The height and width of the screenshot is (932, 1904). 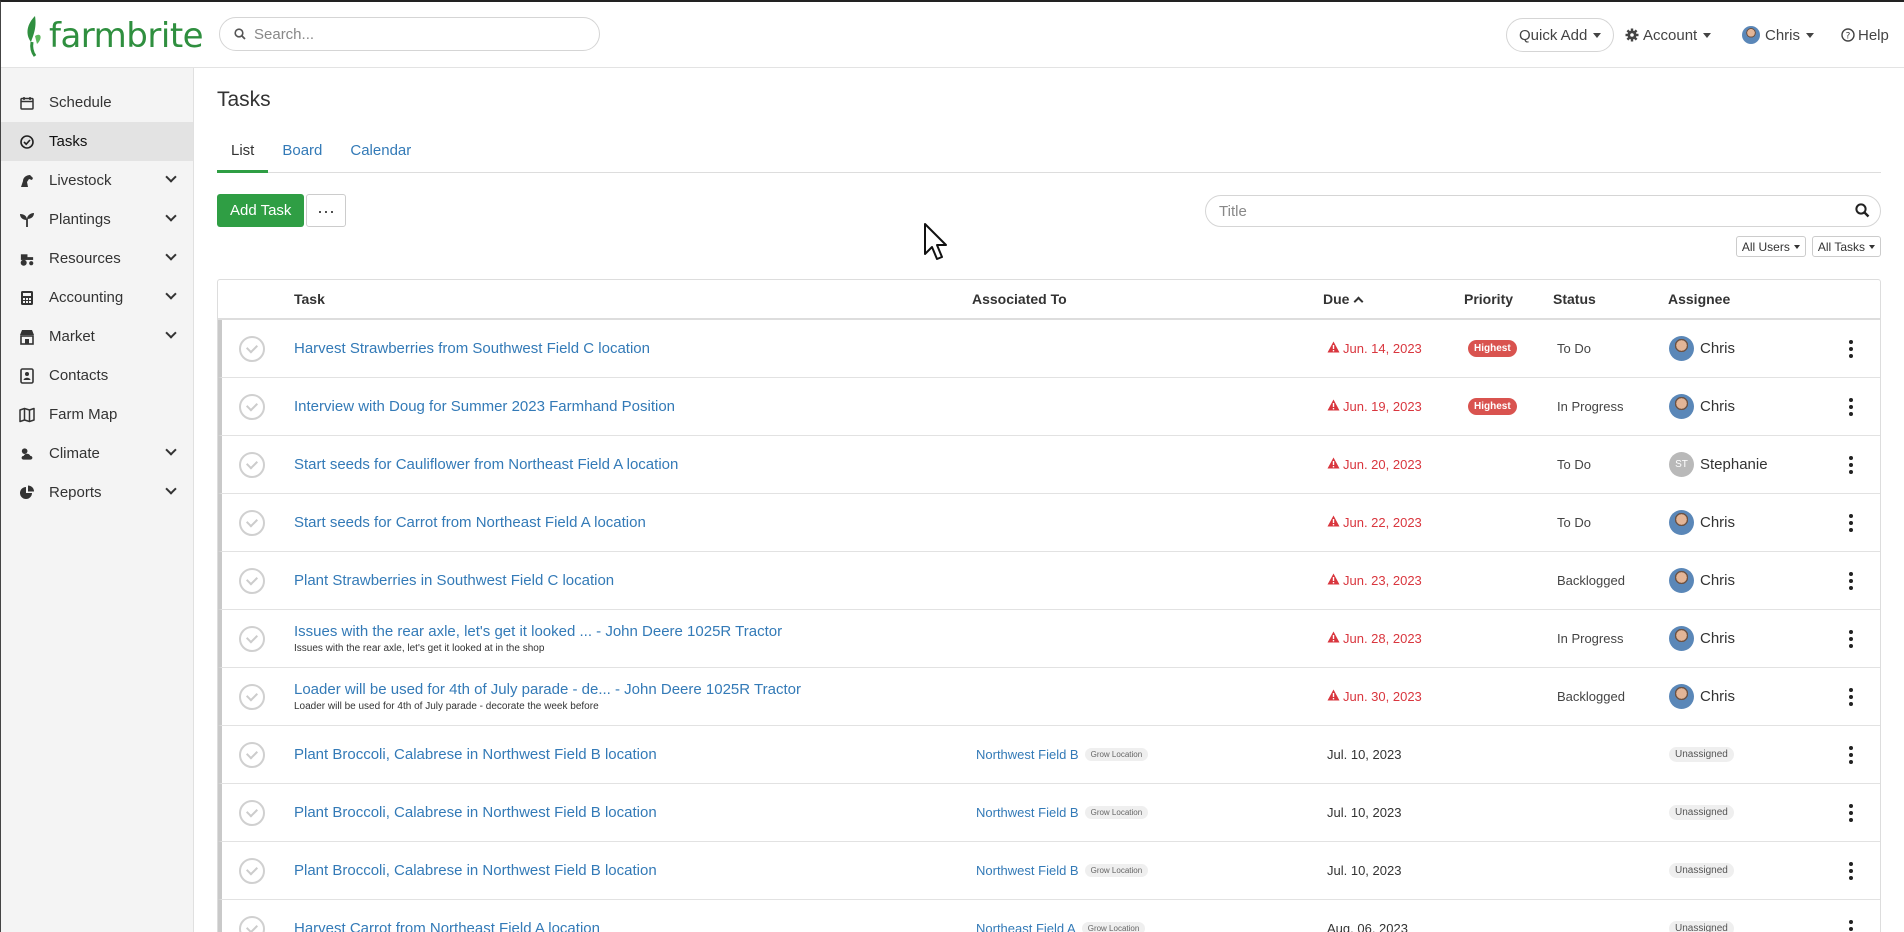 What do you see at coordinates (1343, 299) in the screenshot?
I see `header-due: Due` at bounding box center [1343, 299].